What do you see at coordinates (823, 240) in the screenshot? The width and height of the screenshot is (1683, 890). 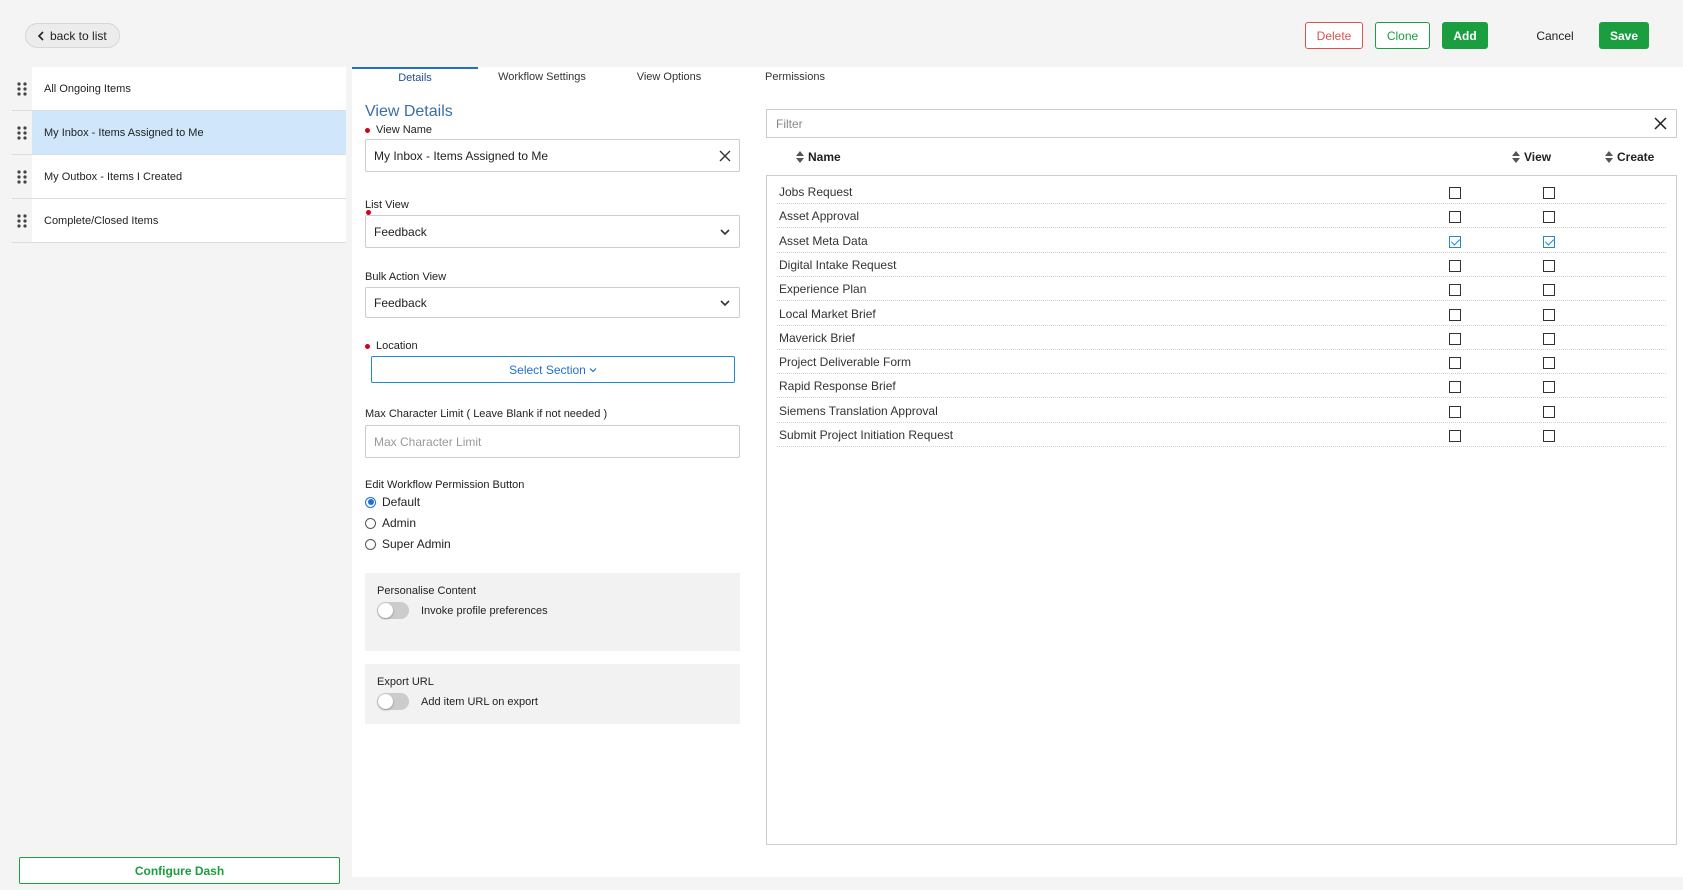 I see `row-name: Asset Meta Data` at bounding box center [823, 240].